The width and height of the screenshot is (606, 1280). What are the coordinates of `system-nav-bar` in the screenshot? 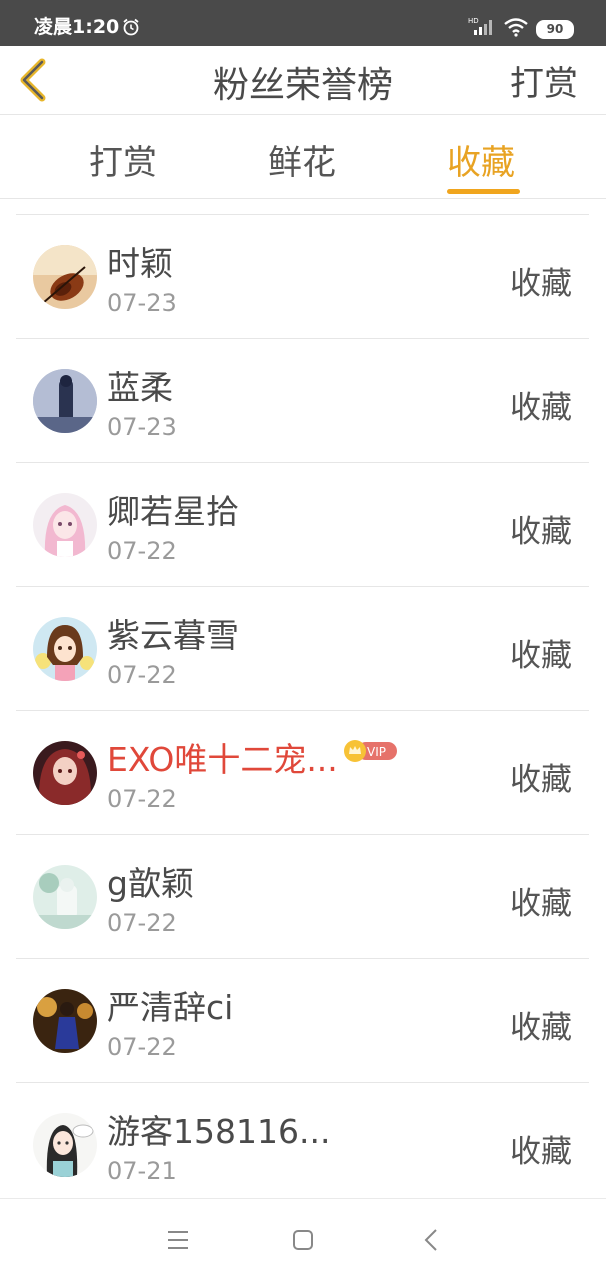 It's located at (303, 1239).